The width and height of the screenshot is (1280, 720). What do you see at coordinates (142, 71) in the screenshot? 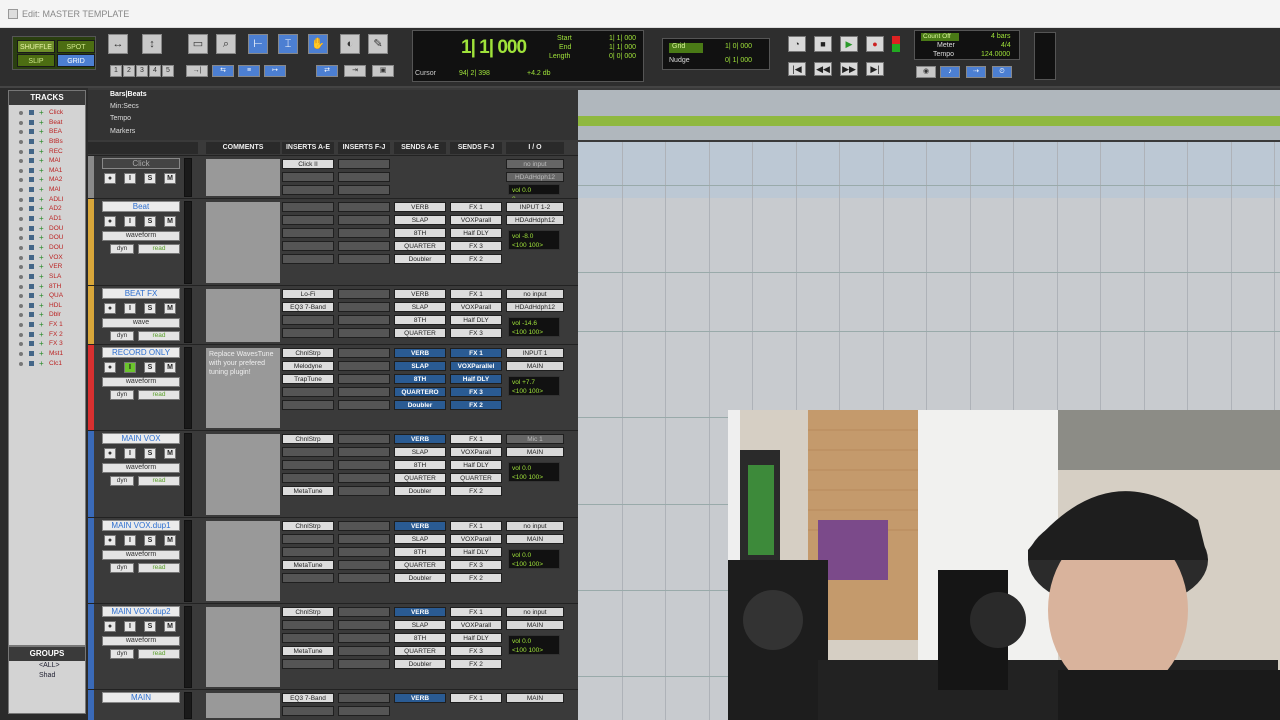
I see `zoom-preset-button: 3` at bounding box center [142, 71].